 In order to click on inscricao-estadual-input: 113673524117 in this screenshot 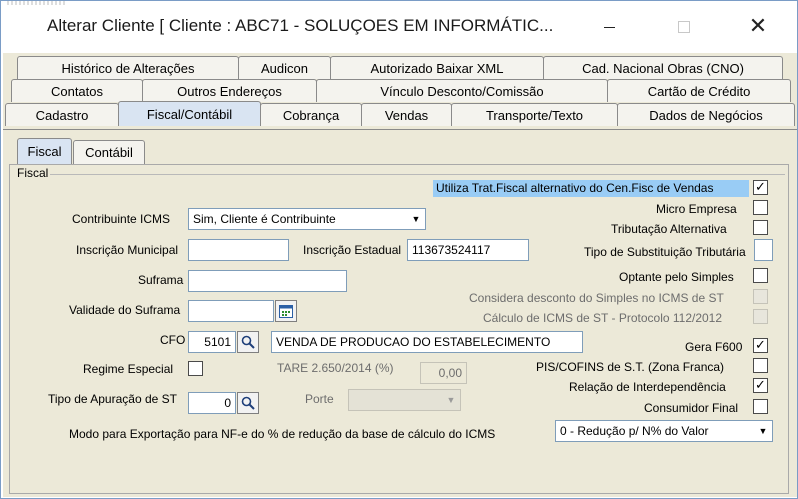, I will do `click(468, 250)`.